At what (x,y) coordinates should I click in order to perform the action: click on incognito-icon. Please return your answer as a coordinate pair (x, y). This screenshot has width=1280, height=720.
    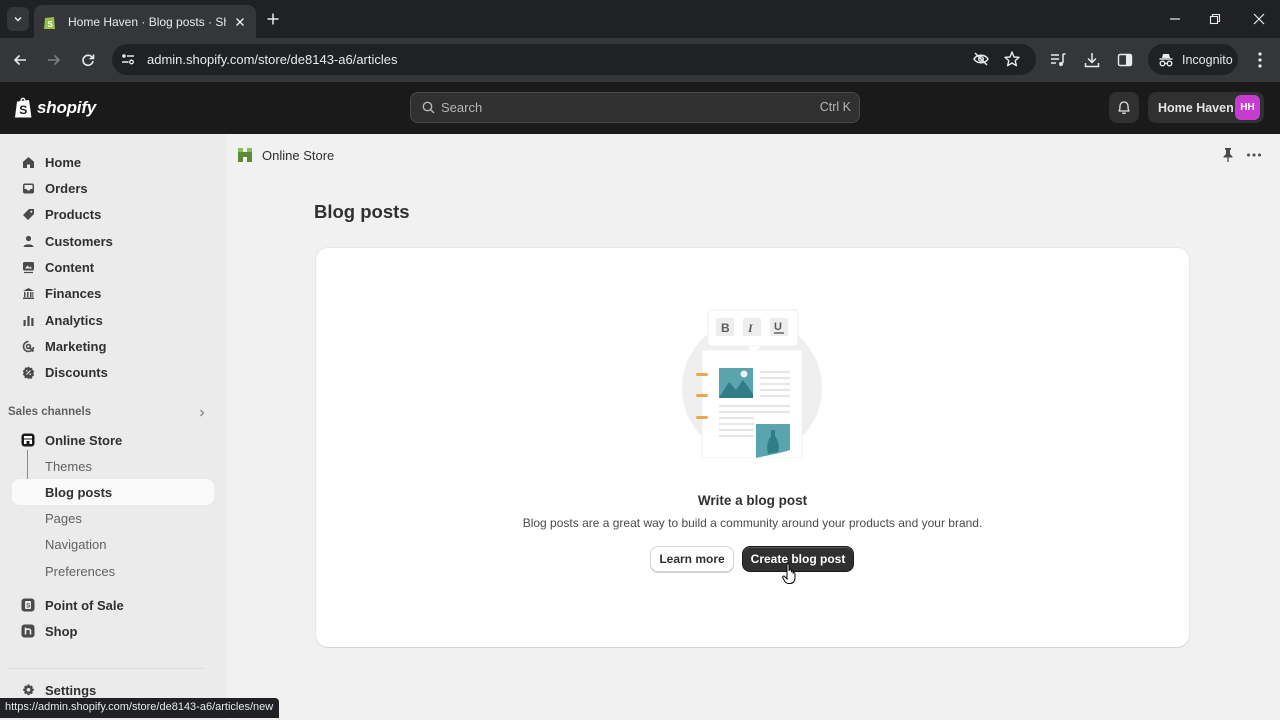
    Looking at the image, I should click on (1166, 59).